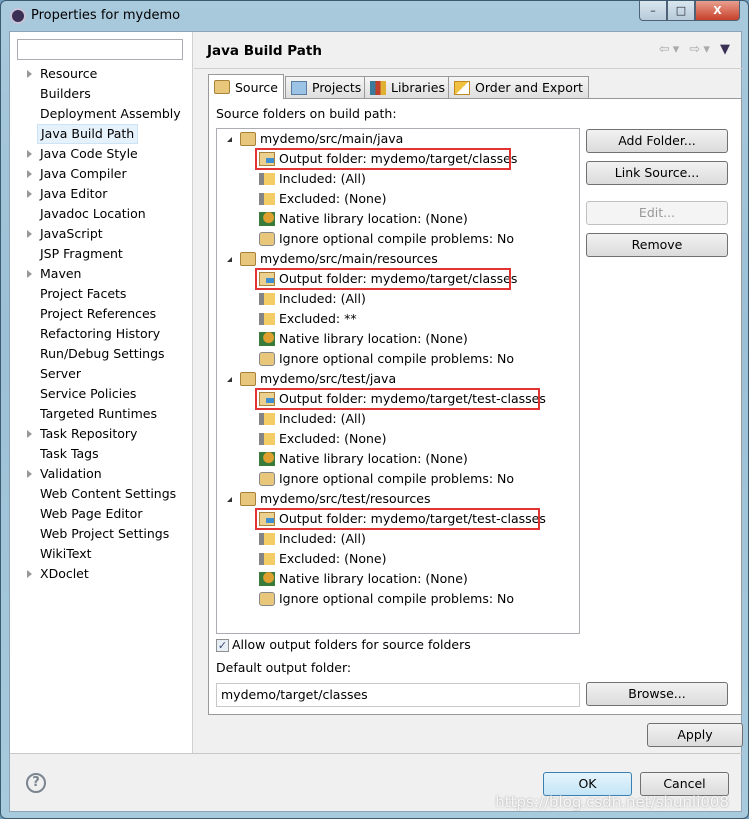 The height and width of the screenshot is (819, 749). What do you see at coordinates (726, 49) in the screenshot?
I see `view-menu-icon: ▼` at bounding box center [726, 49].